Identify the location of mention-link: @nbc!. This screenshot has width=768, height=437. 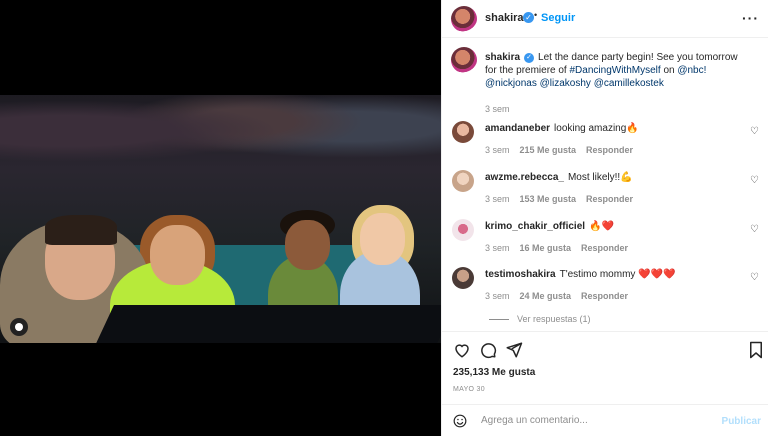
(691, 70).